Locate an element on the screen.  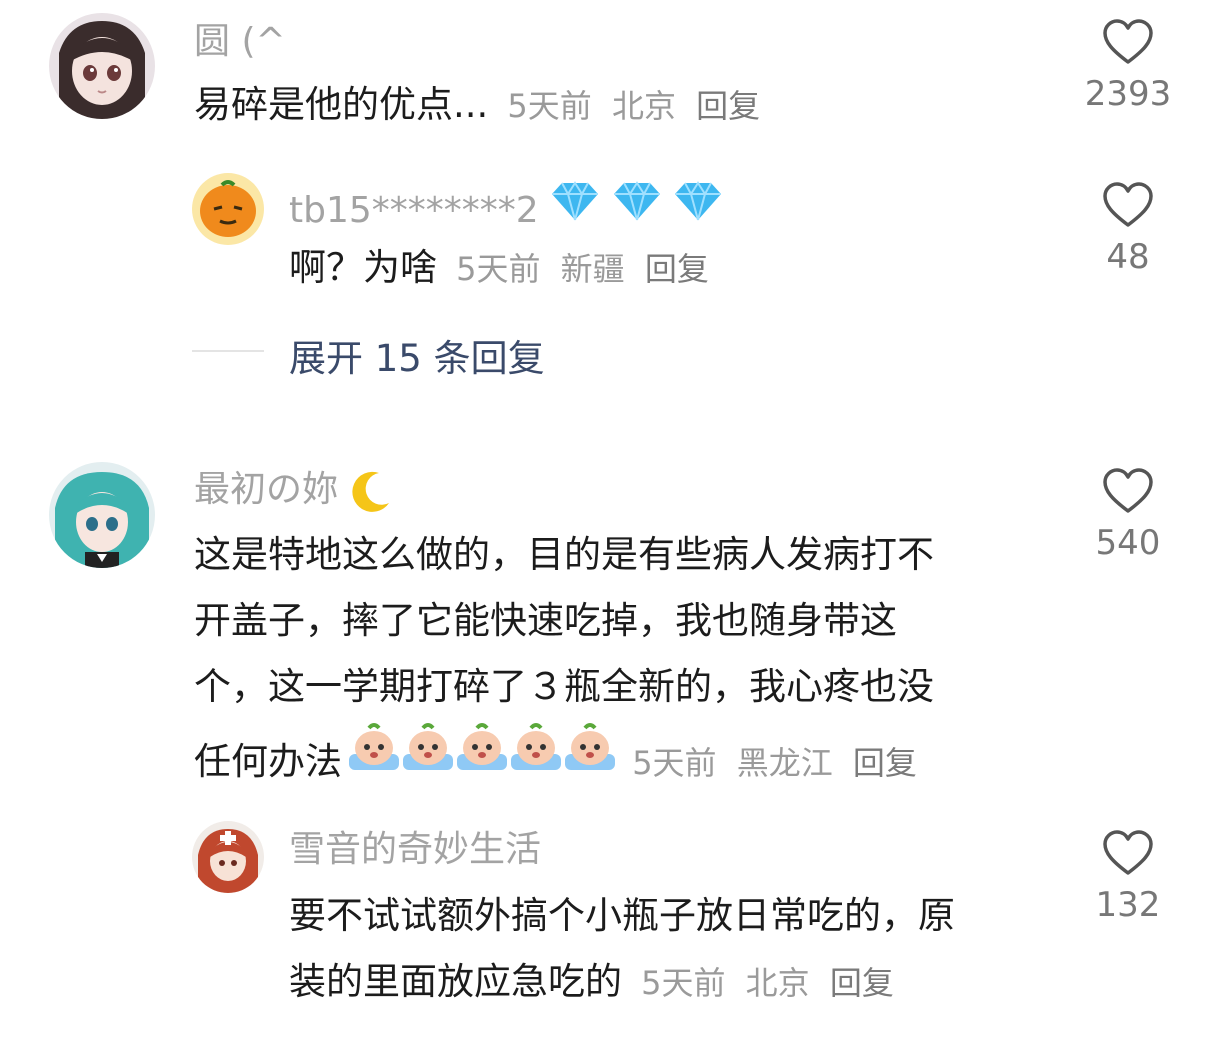
reply-username: tb15********2 is located at coordinates (506, 206).